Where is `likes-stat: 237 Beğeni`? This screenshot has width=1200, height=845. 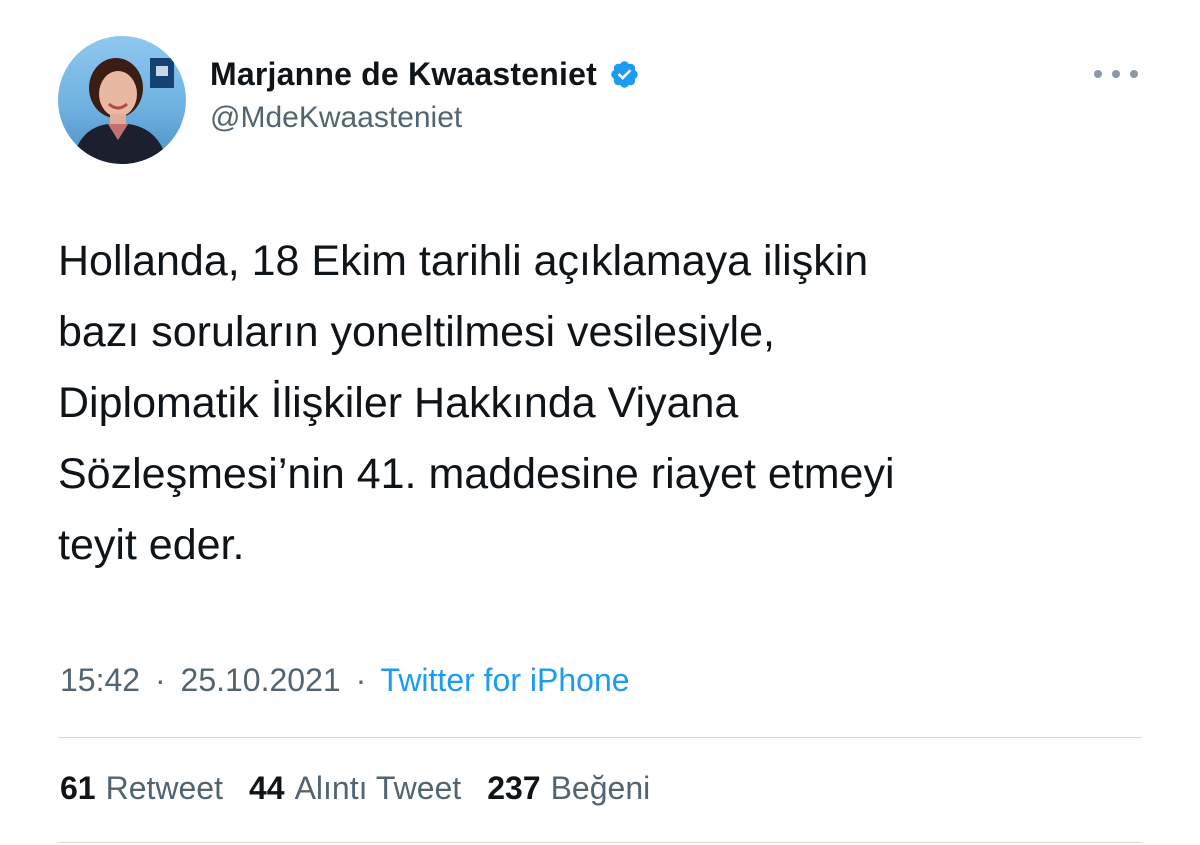 likes-stat: 237 Beğeni is located at coordinates (568, 788).